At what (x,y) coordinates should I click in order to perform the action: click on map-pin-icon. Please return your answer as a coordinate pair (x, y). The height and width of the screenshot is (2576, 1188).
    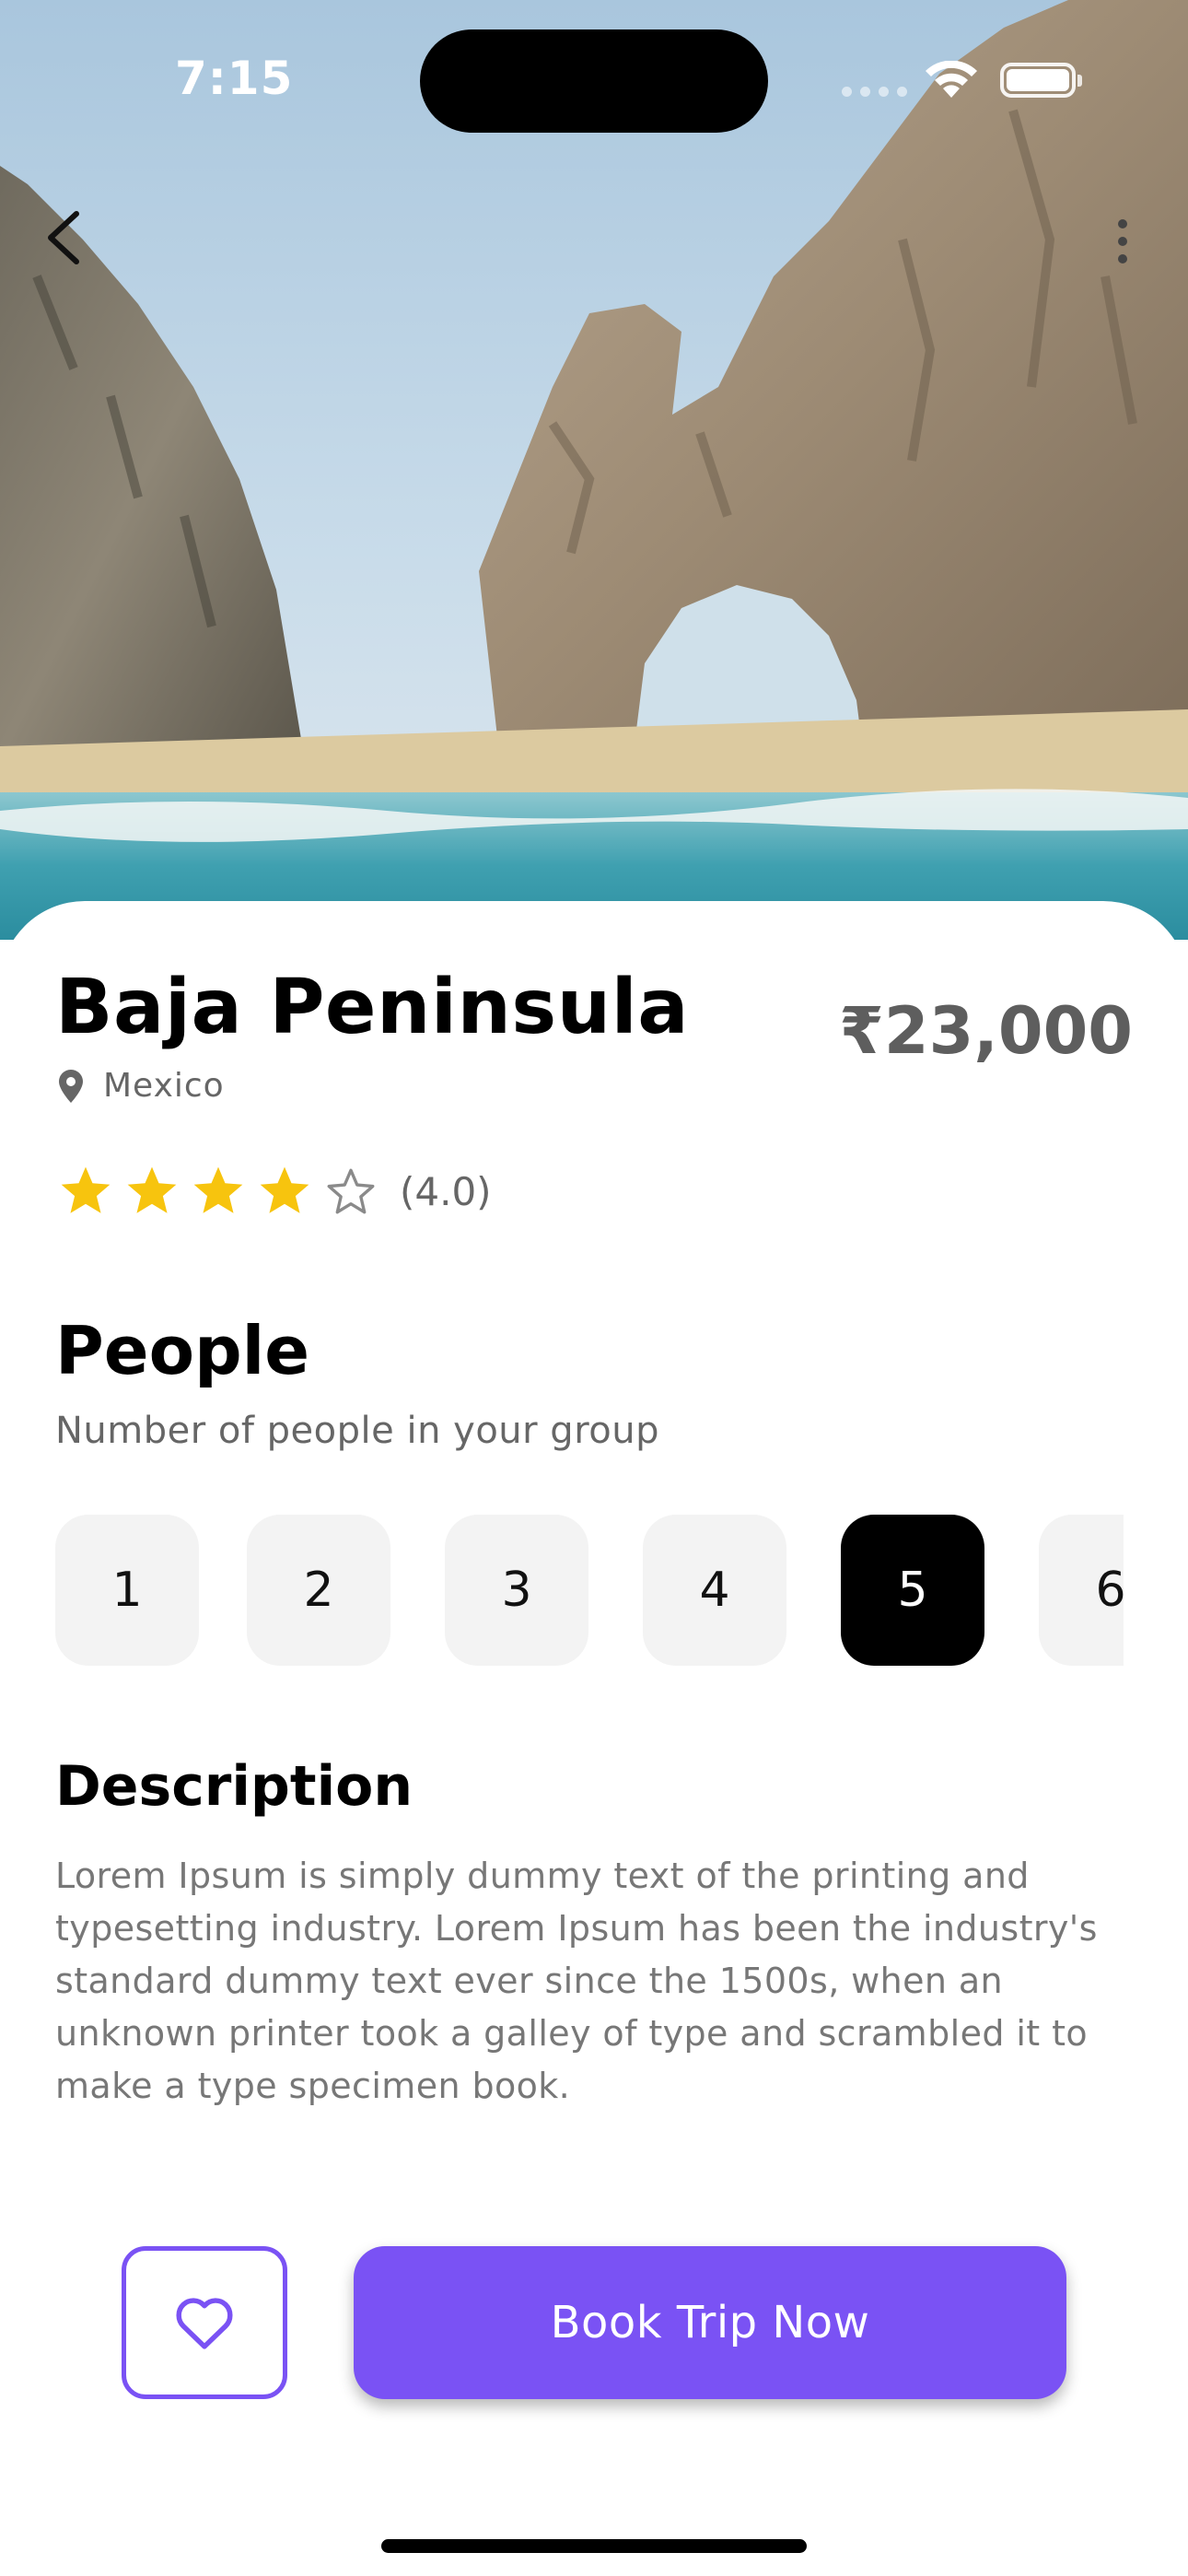
    Looking at the image, I should click on (71, 1086).